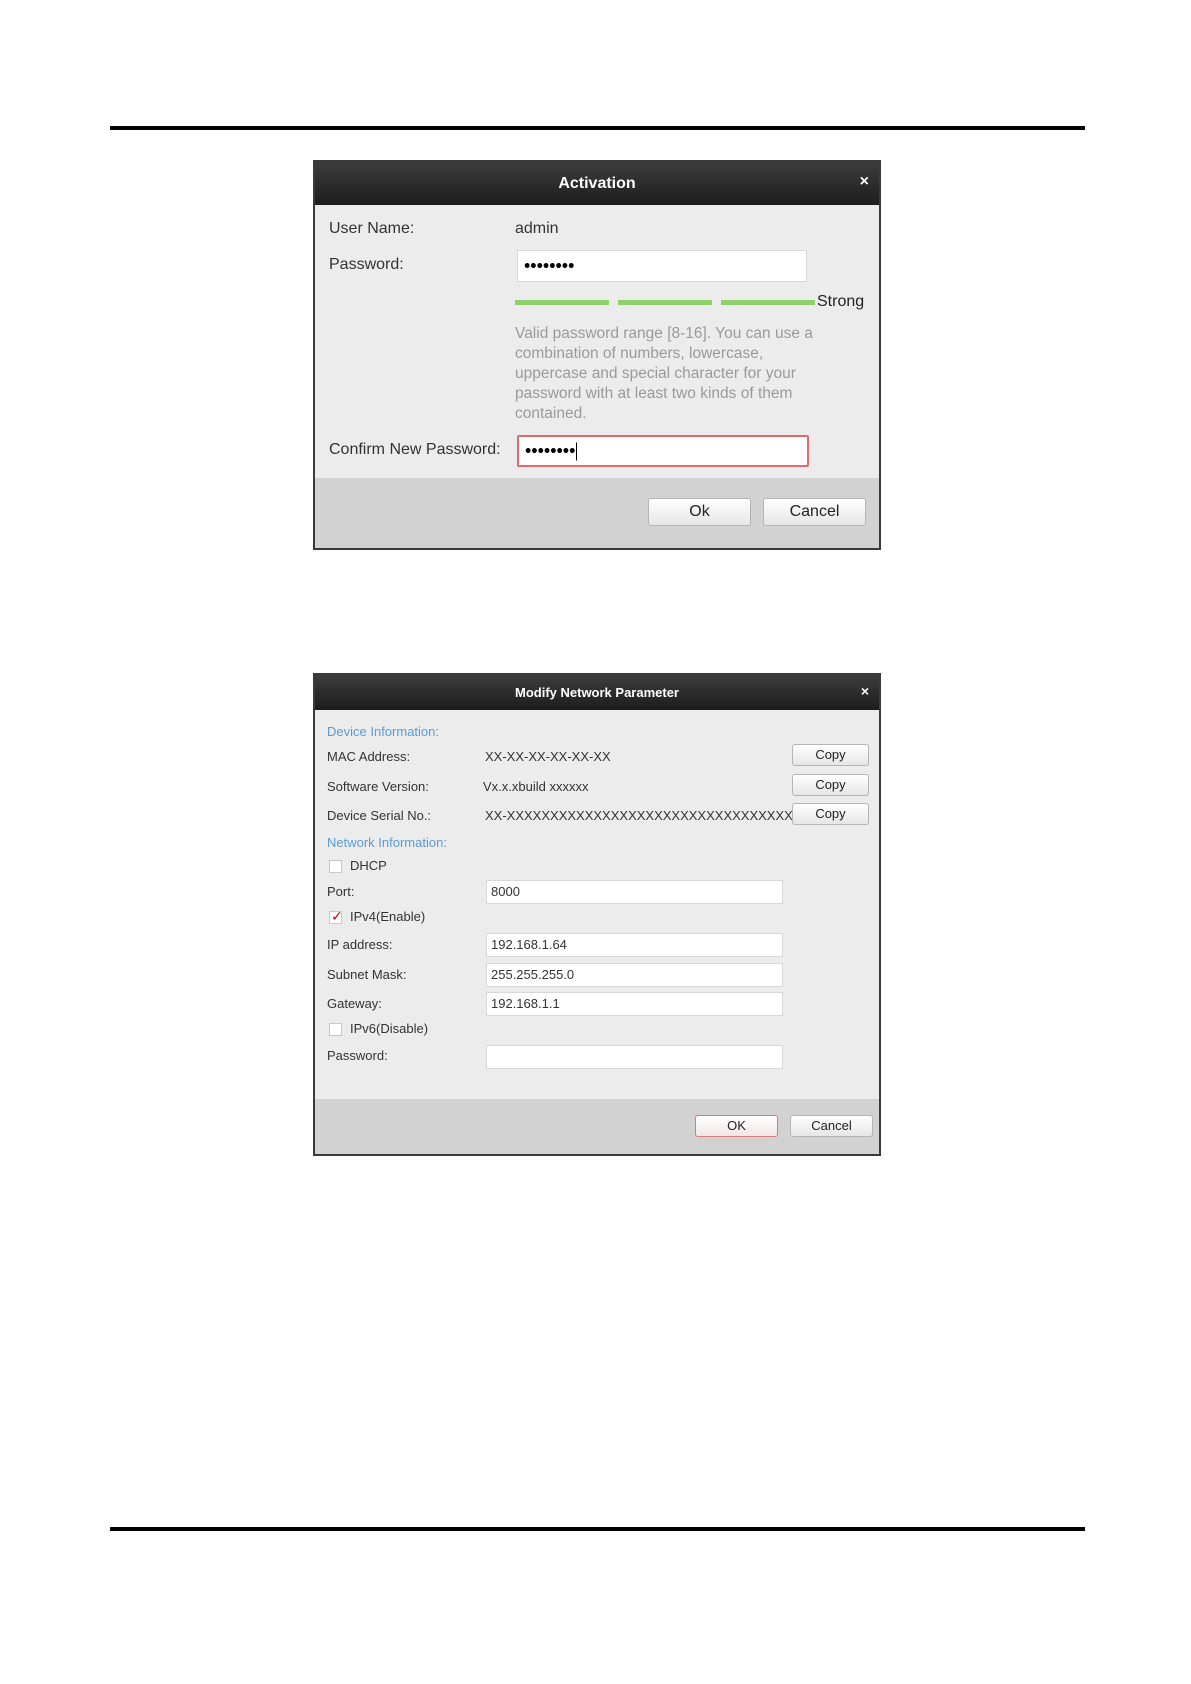 This screenshot has height=1684, width=1191. I want to click on ip-address-input: 192.168.1.64, so click(634, 945).